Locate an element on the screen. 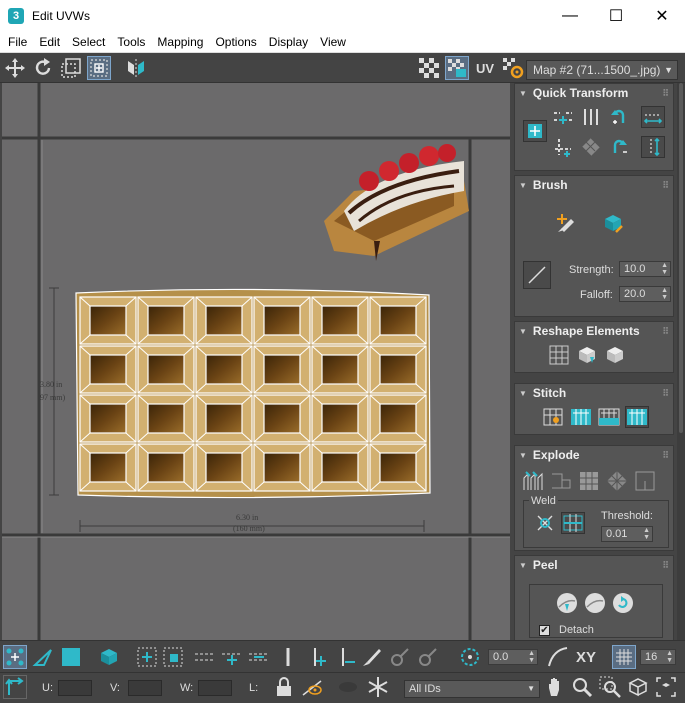 This screenshot has height=703, width=685. close-button: ✕ is located at coordinates (662, 15).